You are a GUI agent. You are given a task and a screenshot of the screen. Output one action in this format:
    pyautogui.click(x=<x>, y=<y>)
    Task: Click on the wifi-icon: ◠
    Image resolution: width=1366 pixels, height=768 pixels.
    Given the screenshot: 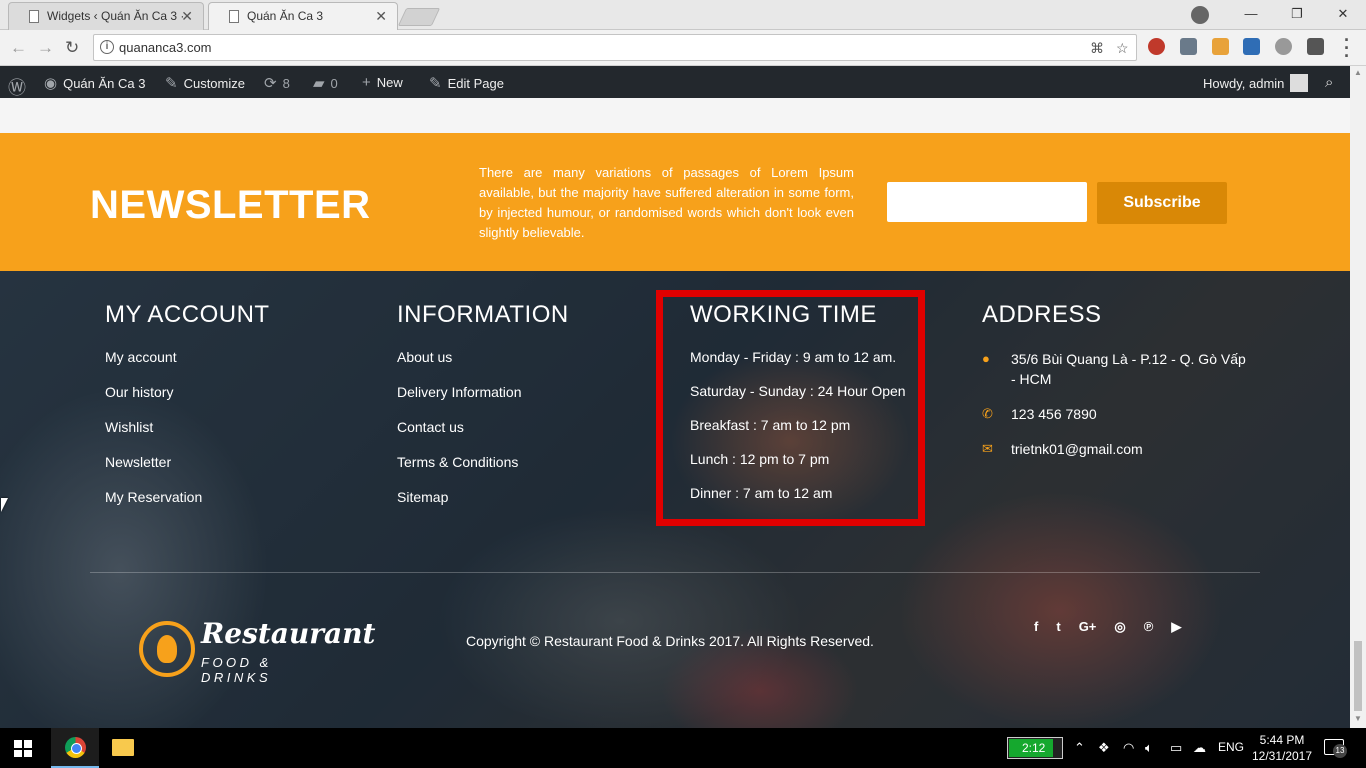 What is the action you would take?
    pyautogui.click(x=1128, y=748)
    